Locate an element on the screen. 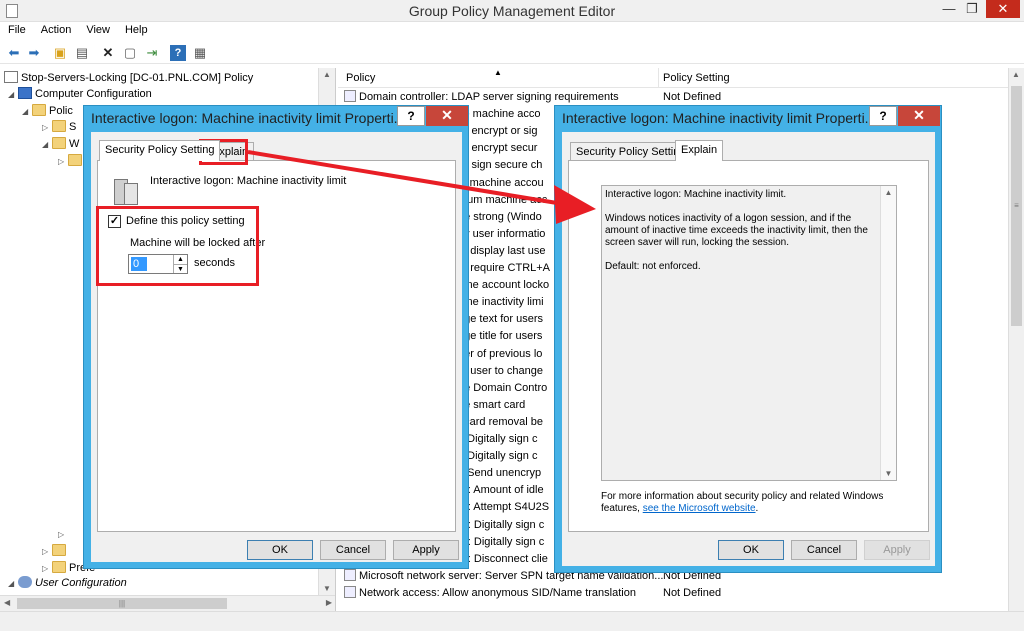  delete-icon: ✕ is located at coordinates (108, 53).